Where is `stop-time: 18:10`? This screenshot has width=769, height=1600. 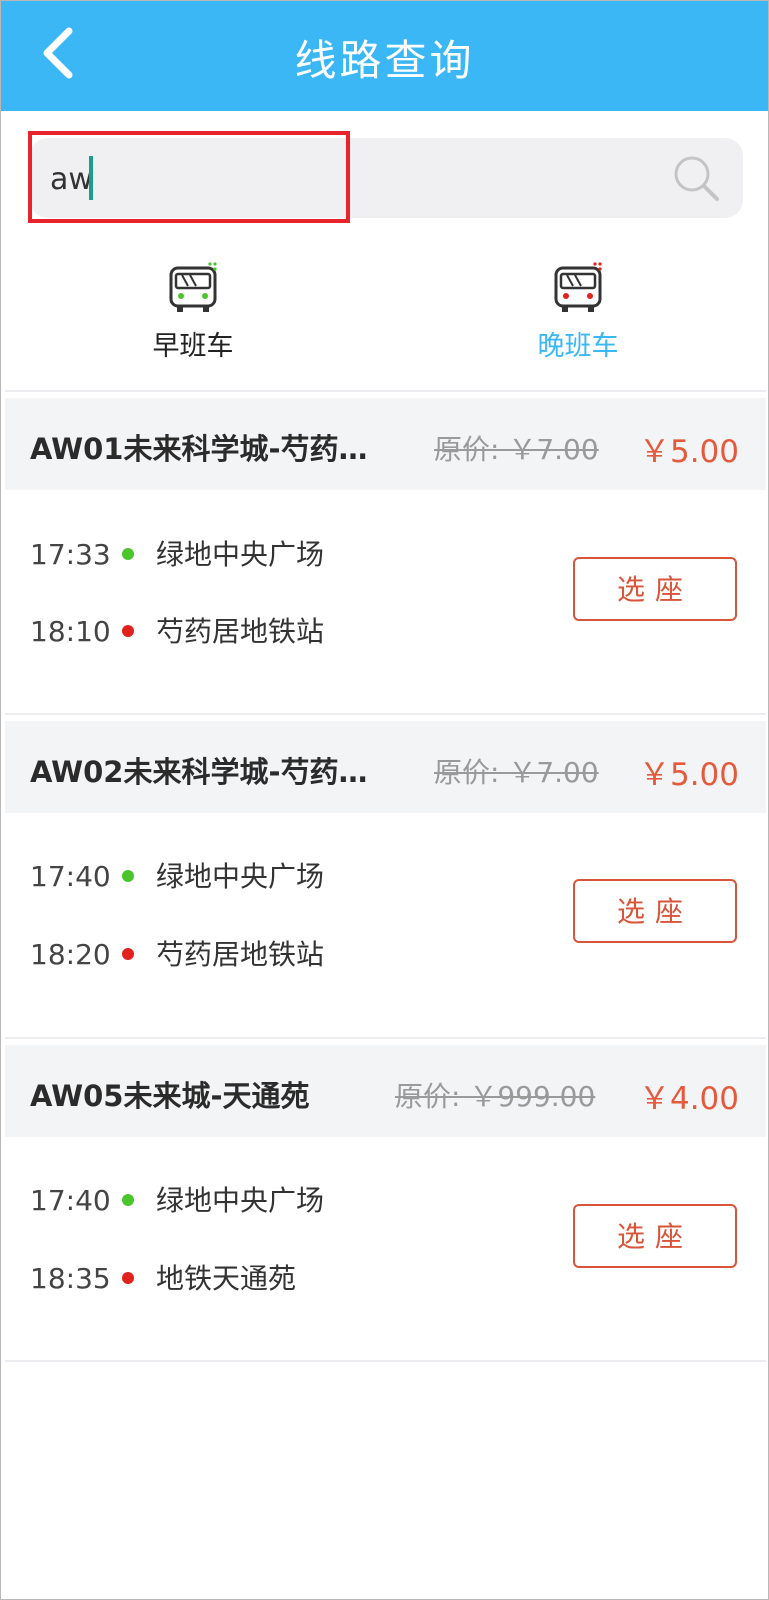
stop-time: 18:10 is located at coordinates (70, 631).